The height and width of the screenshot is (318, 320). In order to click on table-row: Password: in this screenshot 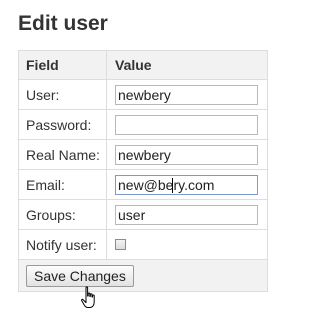, I will do `click(143, 124)`.